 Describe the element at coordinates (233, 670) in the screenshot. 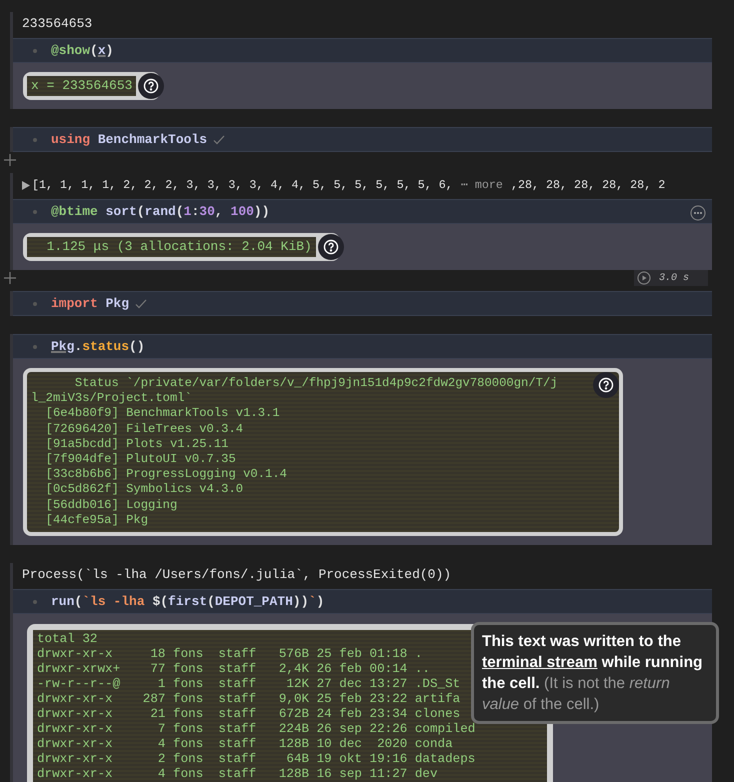

I see `terminal-line: drwxr-xrwx+ 77 fons staff 2,4K 26 feb 00:14 ..` at that location.